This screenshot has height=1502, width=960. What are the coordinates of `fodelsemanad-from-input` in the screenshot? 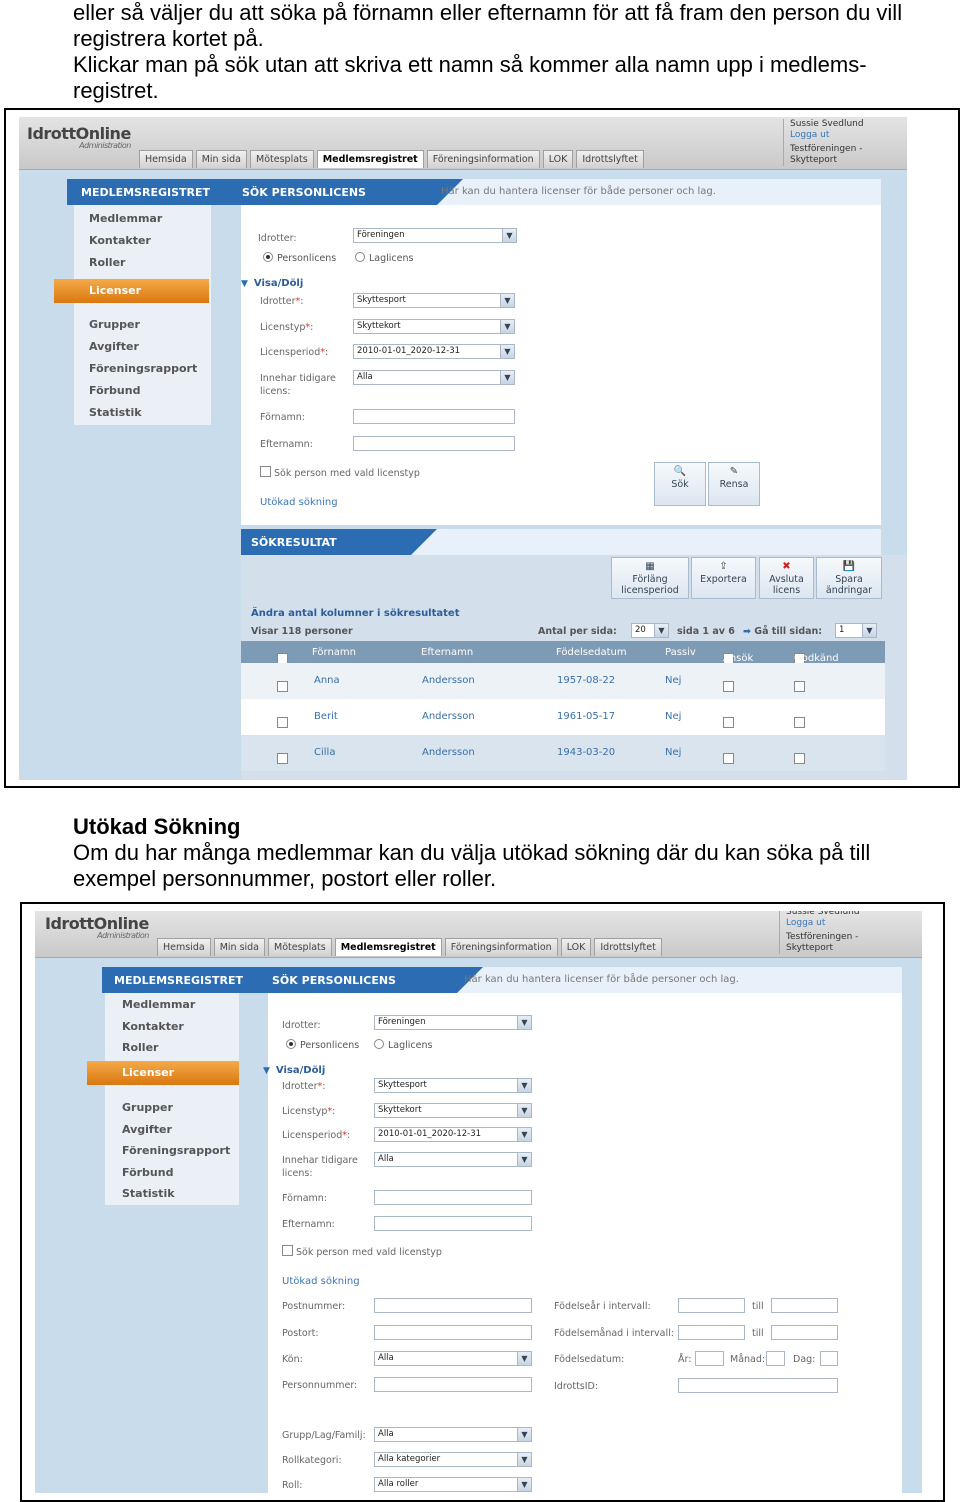 It's located at (711, 1332).